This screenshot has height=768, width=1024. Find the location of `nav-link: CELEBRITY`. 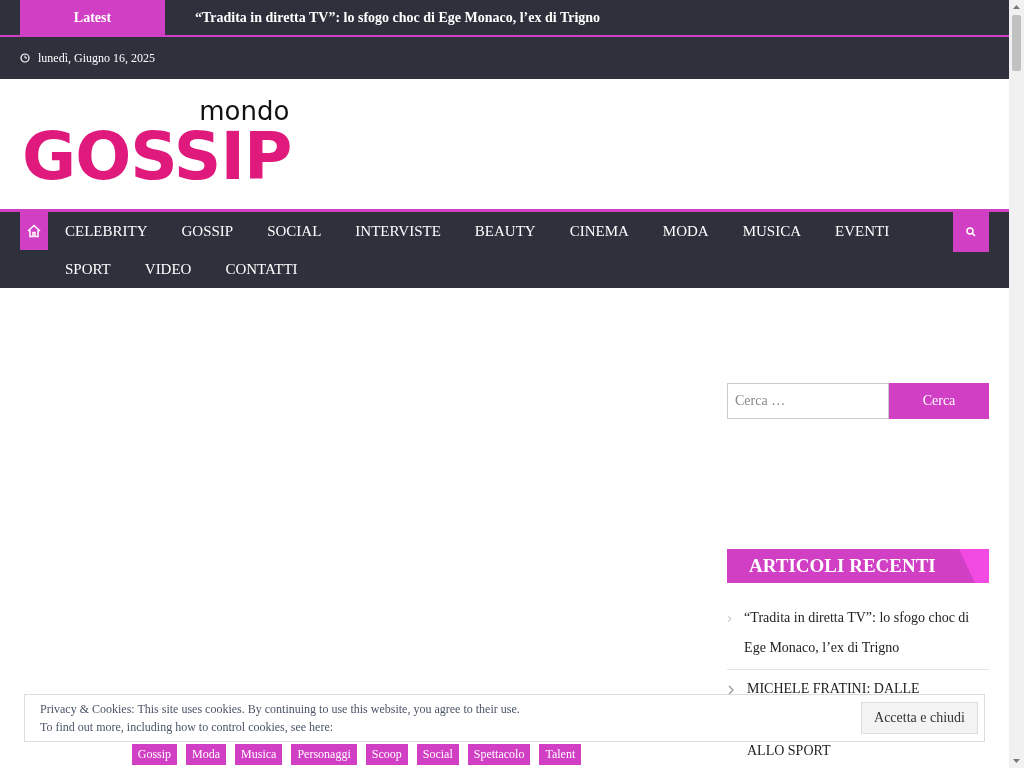

nav-link: CELEBRITY is located at coordinates (106, 231).